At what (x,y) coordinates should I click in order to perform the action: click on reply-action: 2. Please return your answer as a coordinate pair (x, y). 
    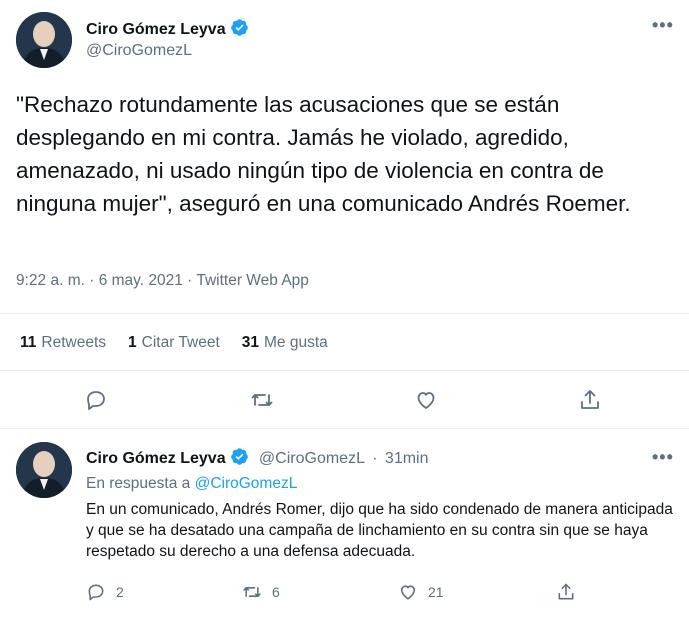
    Looking at the image, I should click on (105, 592).